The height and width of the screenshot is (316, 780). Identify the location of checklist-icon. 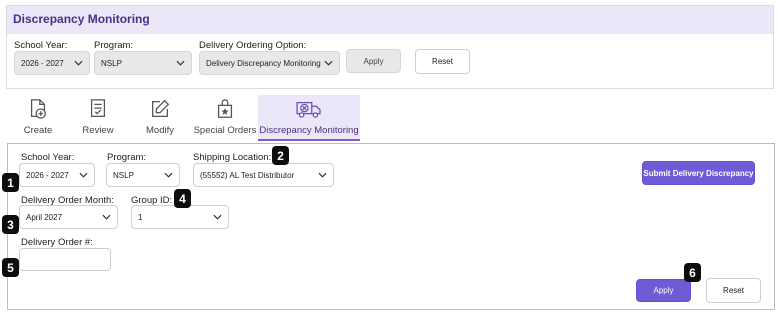
(98, 108).